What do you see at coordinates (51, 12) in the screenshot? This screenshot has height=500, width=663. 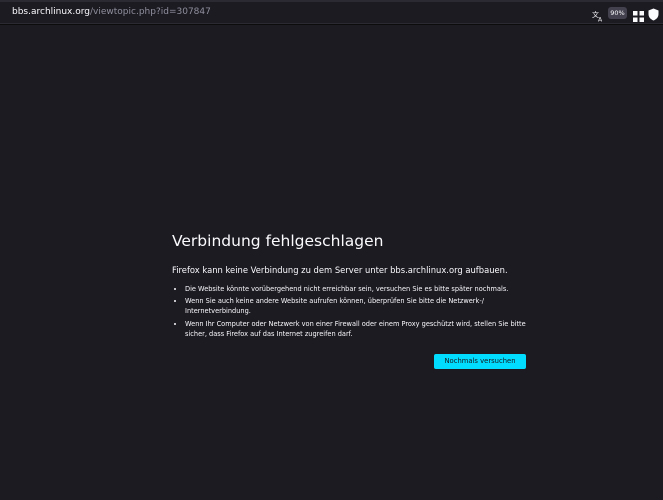 I see `url-domain: bbs.archlinux.org` at bounding box center [51, 12].